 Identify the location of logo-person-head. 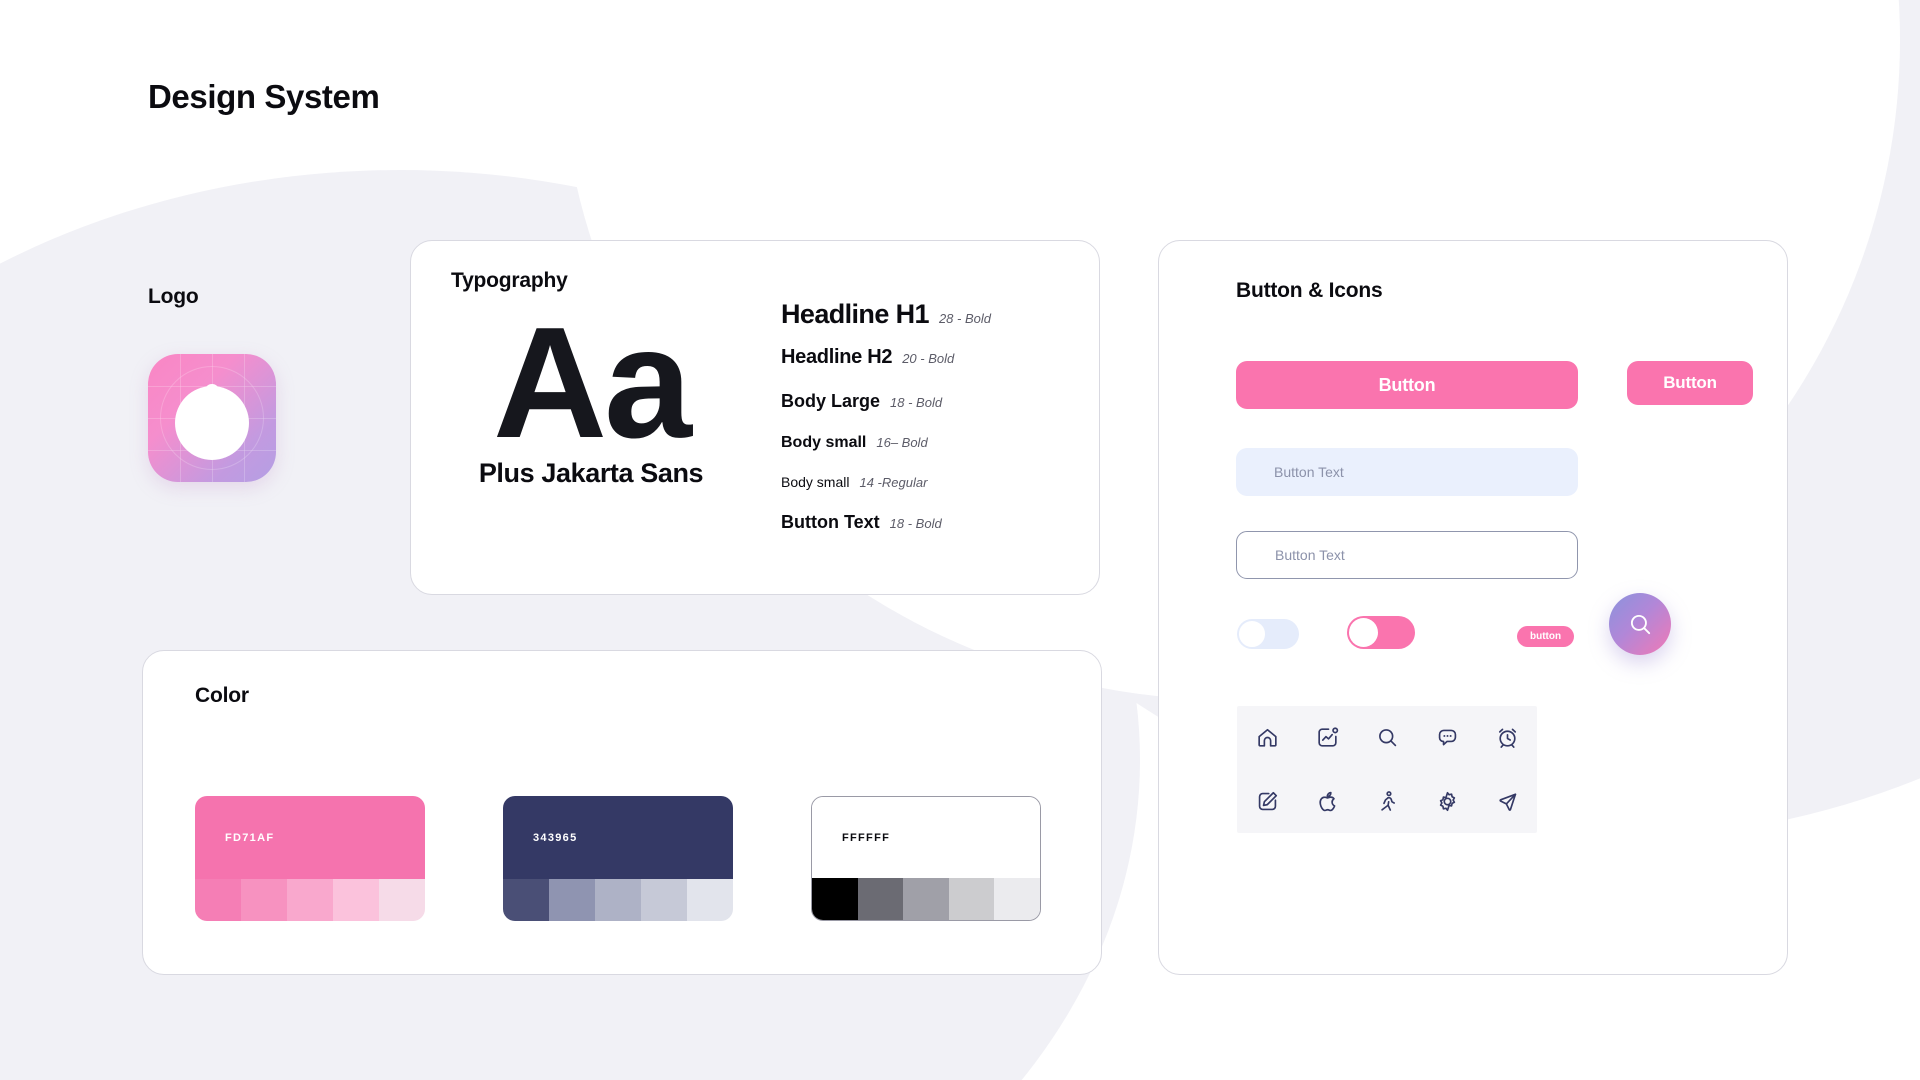
(212, 391).